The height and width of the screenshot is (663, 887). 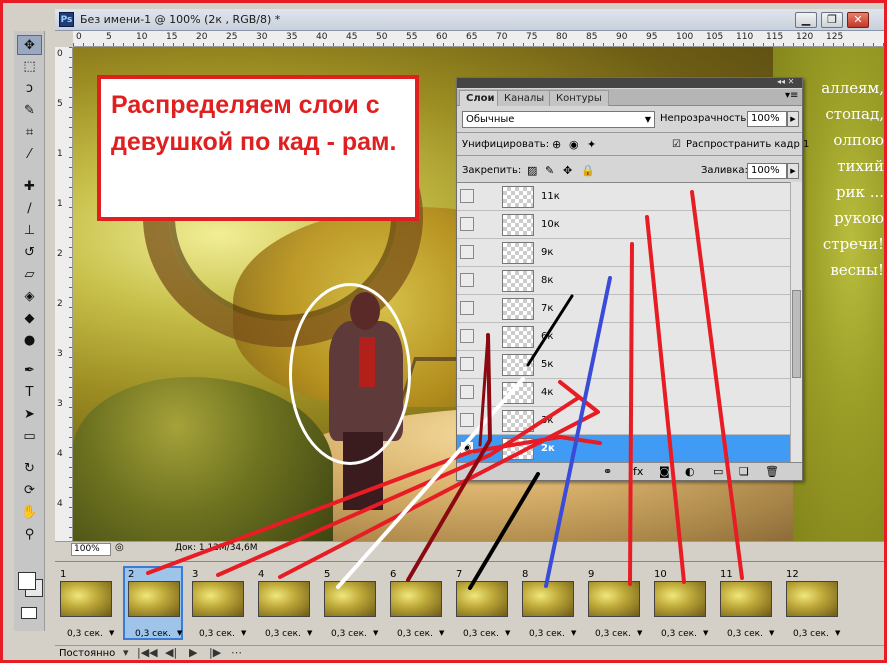 What do you see at coordinates (193, 653) in the screenshot?
I see `play-icon: ▶` at bounding box center [193, 653].